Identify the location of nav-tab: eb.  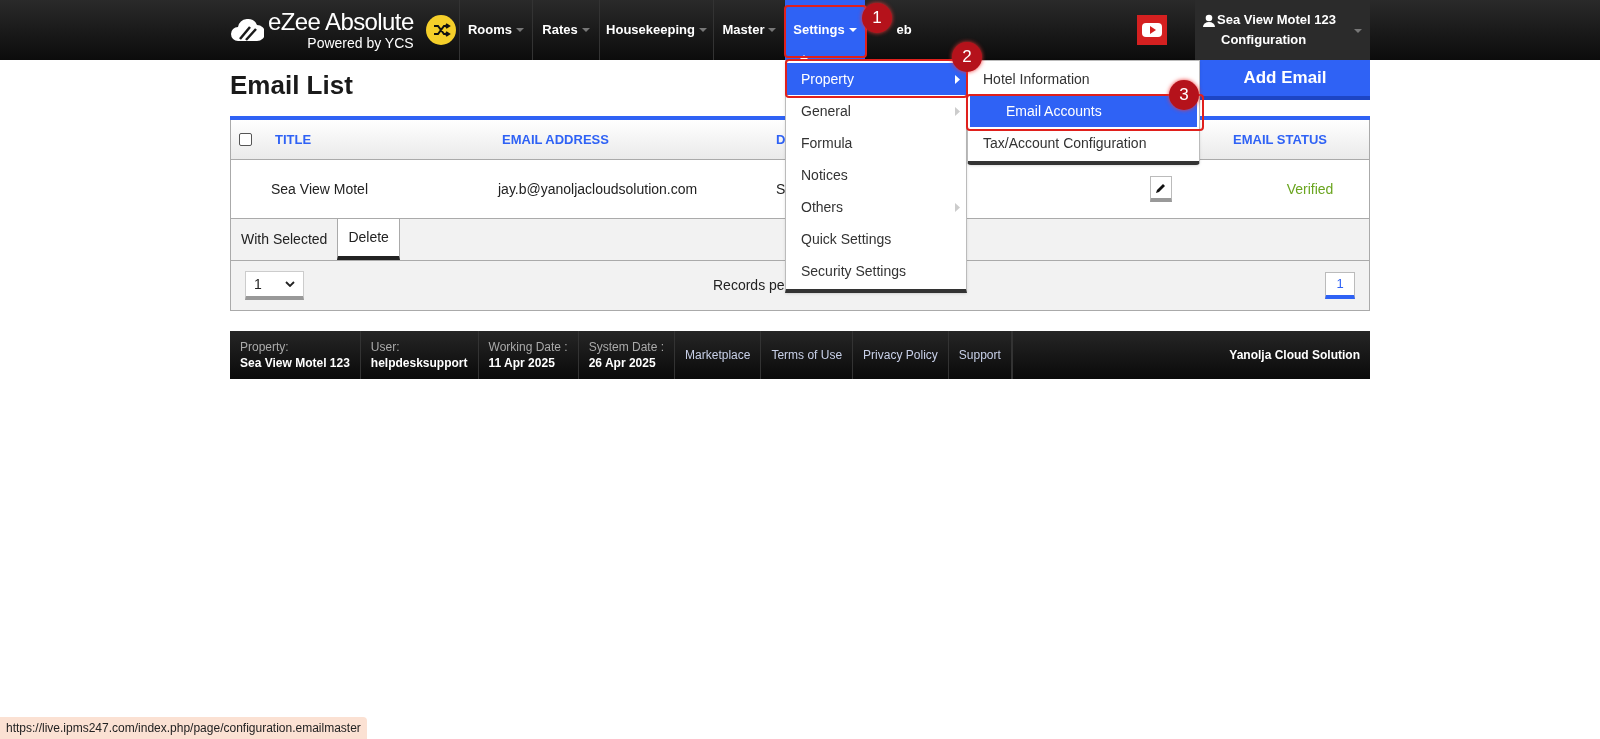
(904, 30).